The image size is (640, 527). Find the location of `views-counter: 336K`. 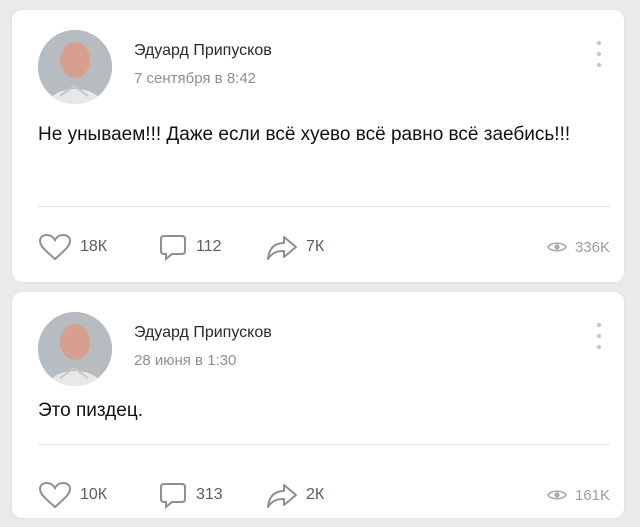

views-counter: 336K is located at coordinates (578, 247).